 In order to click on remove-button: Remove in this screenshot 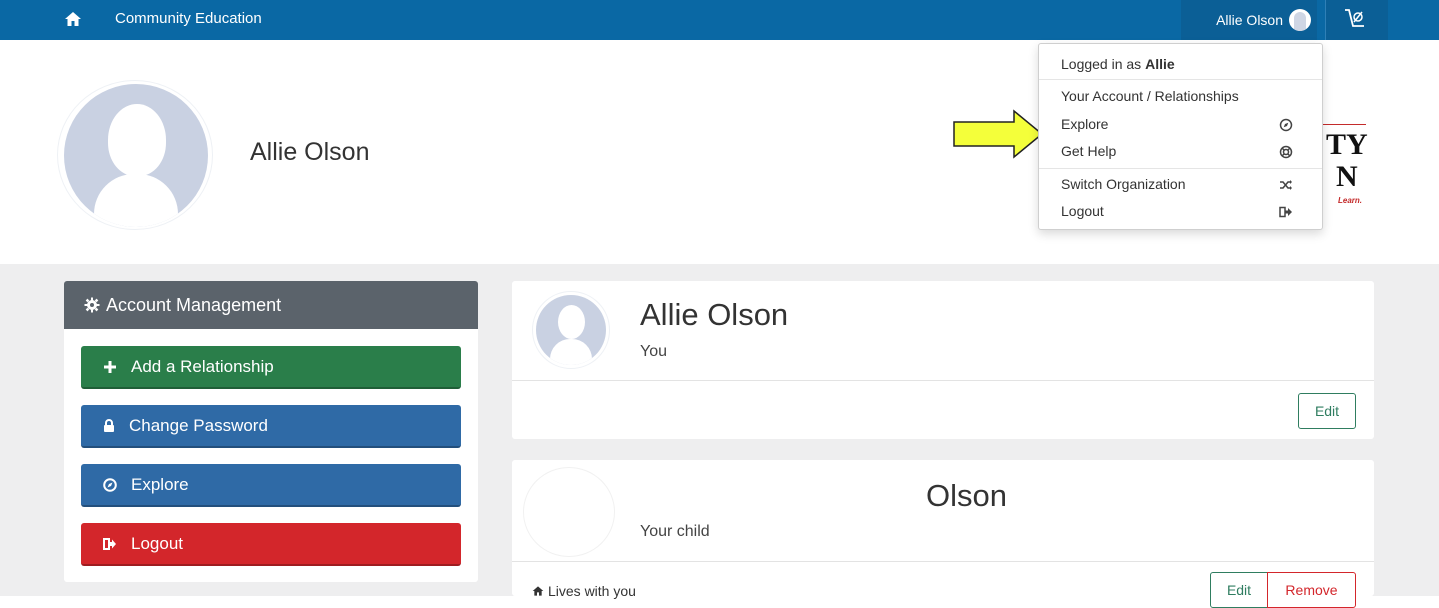, I will do `click(1311, 590)`.